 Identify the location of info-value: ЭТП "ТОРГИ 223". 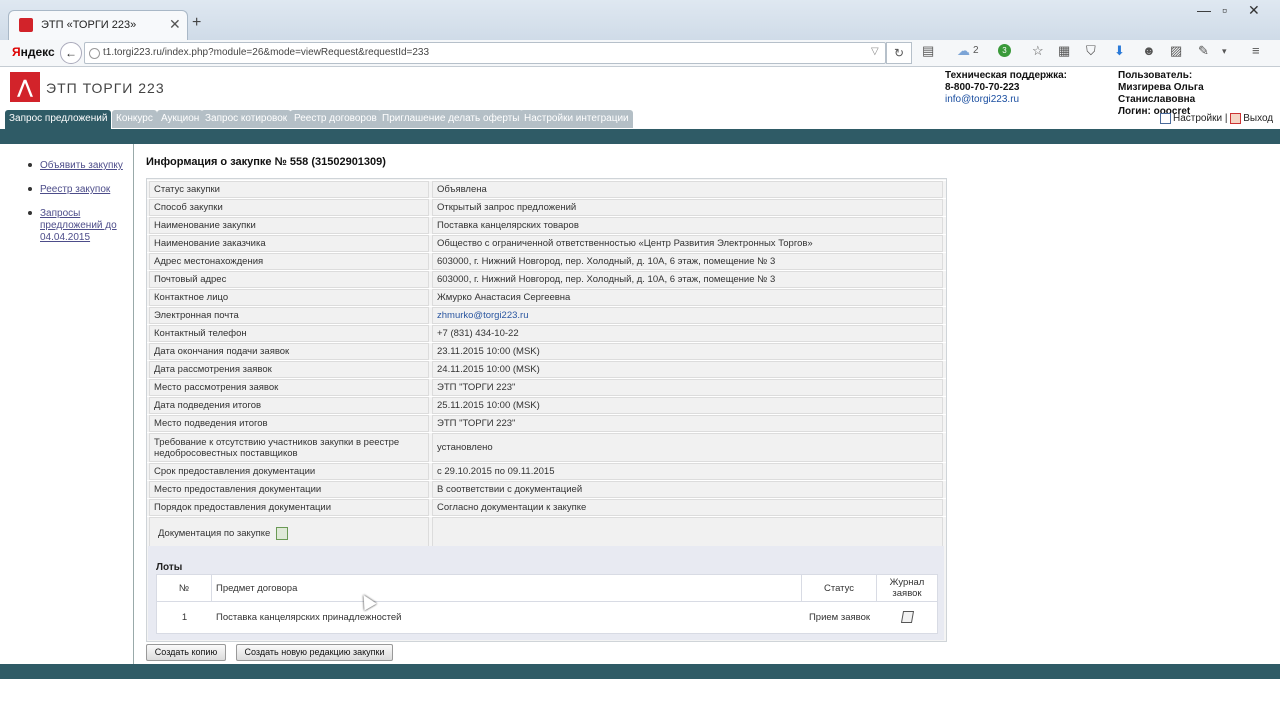
(687, 387).